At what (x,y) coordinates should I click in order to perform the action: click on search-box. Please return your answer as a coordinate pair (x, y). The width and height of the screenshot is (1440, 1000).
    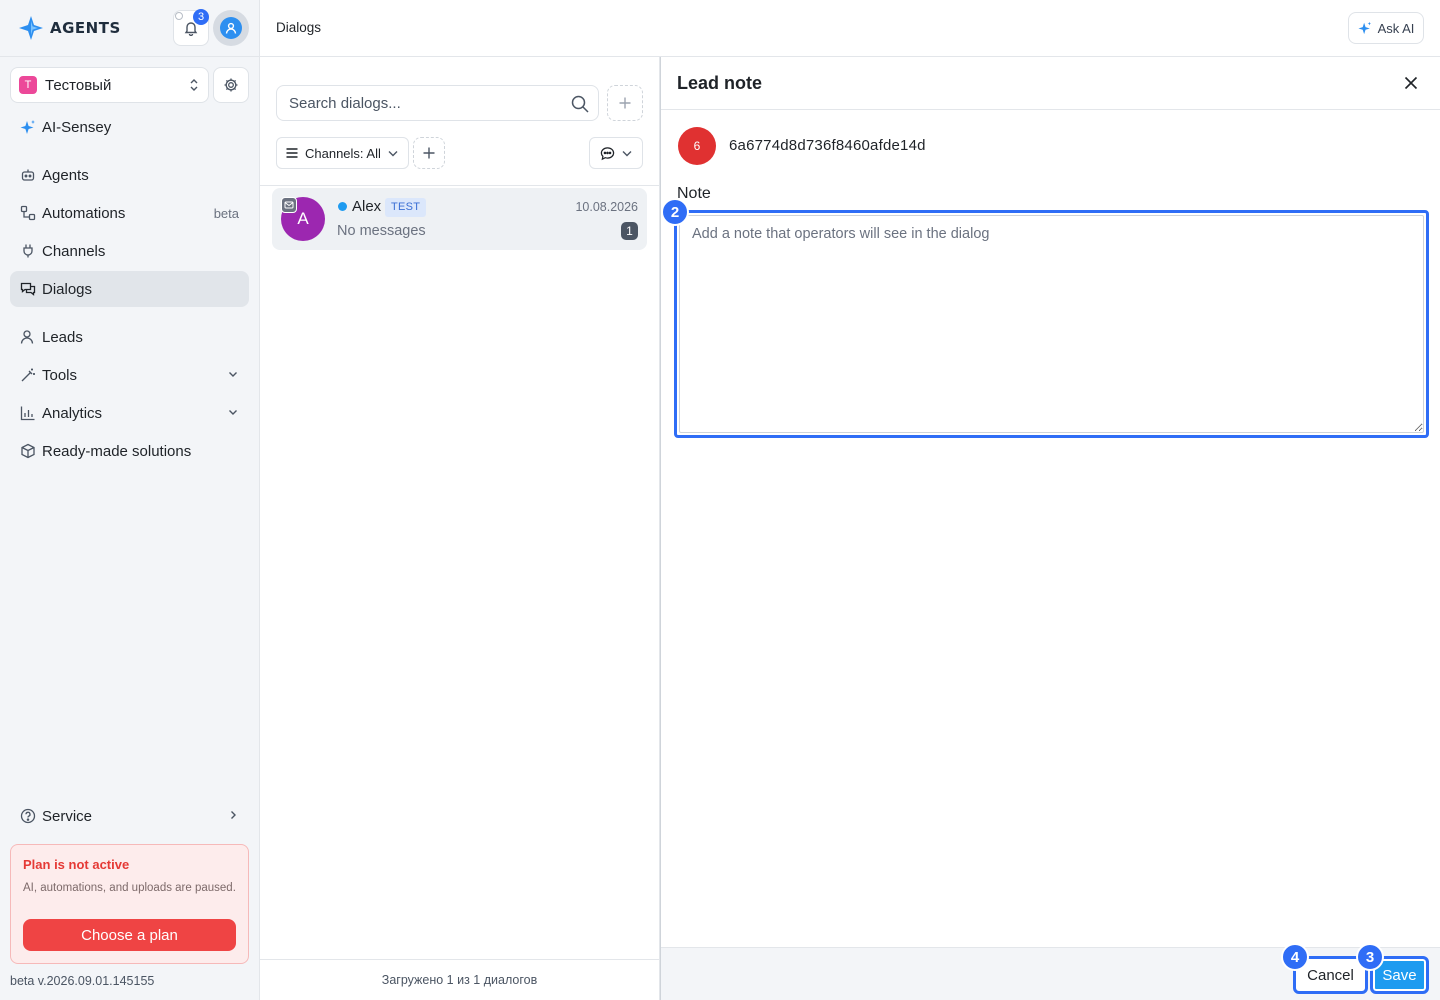
    Looking at the image, I should click on (437, 103).